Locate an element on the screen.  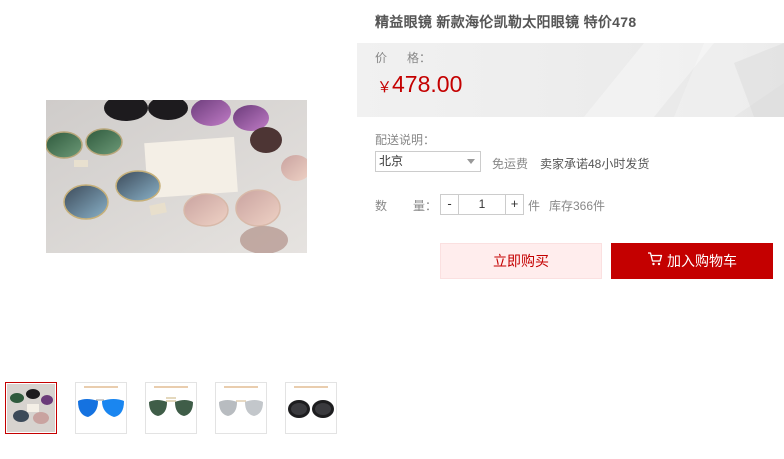
thumb-black-round-image is located at coordinates (311, 409).